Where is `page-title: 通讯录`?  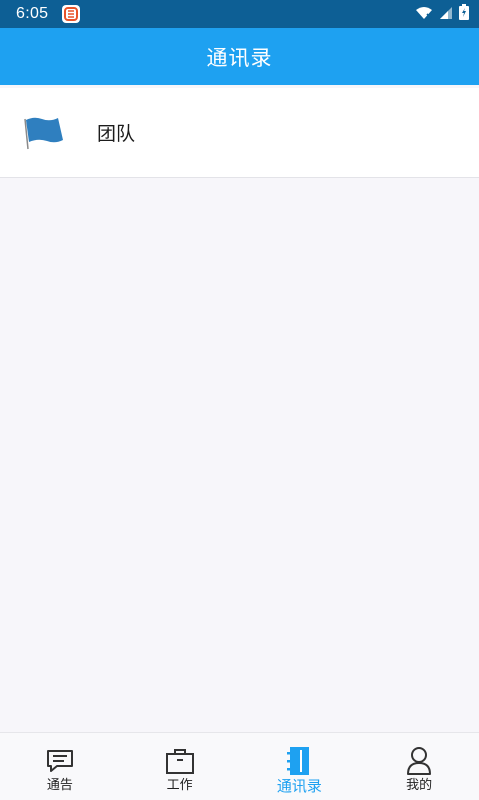 page-title: 通讯录 is located at coordinates (239, 57).